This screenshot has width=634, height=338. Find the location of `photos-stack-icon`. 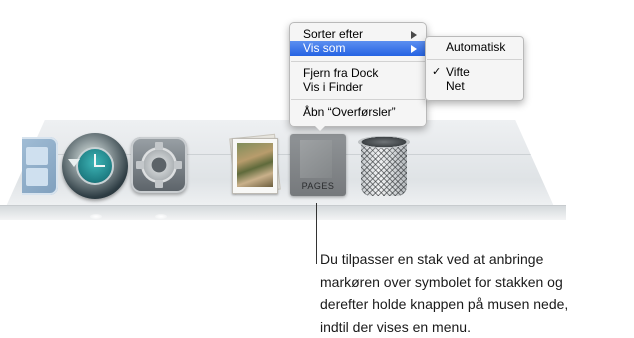

photos-stack-icon is located at coordinates (254, 164).